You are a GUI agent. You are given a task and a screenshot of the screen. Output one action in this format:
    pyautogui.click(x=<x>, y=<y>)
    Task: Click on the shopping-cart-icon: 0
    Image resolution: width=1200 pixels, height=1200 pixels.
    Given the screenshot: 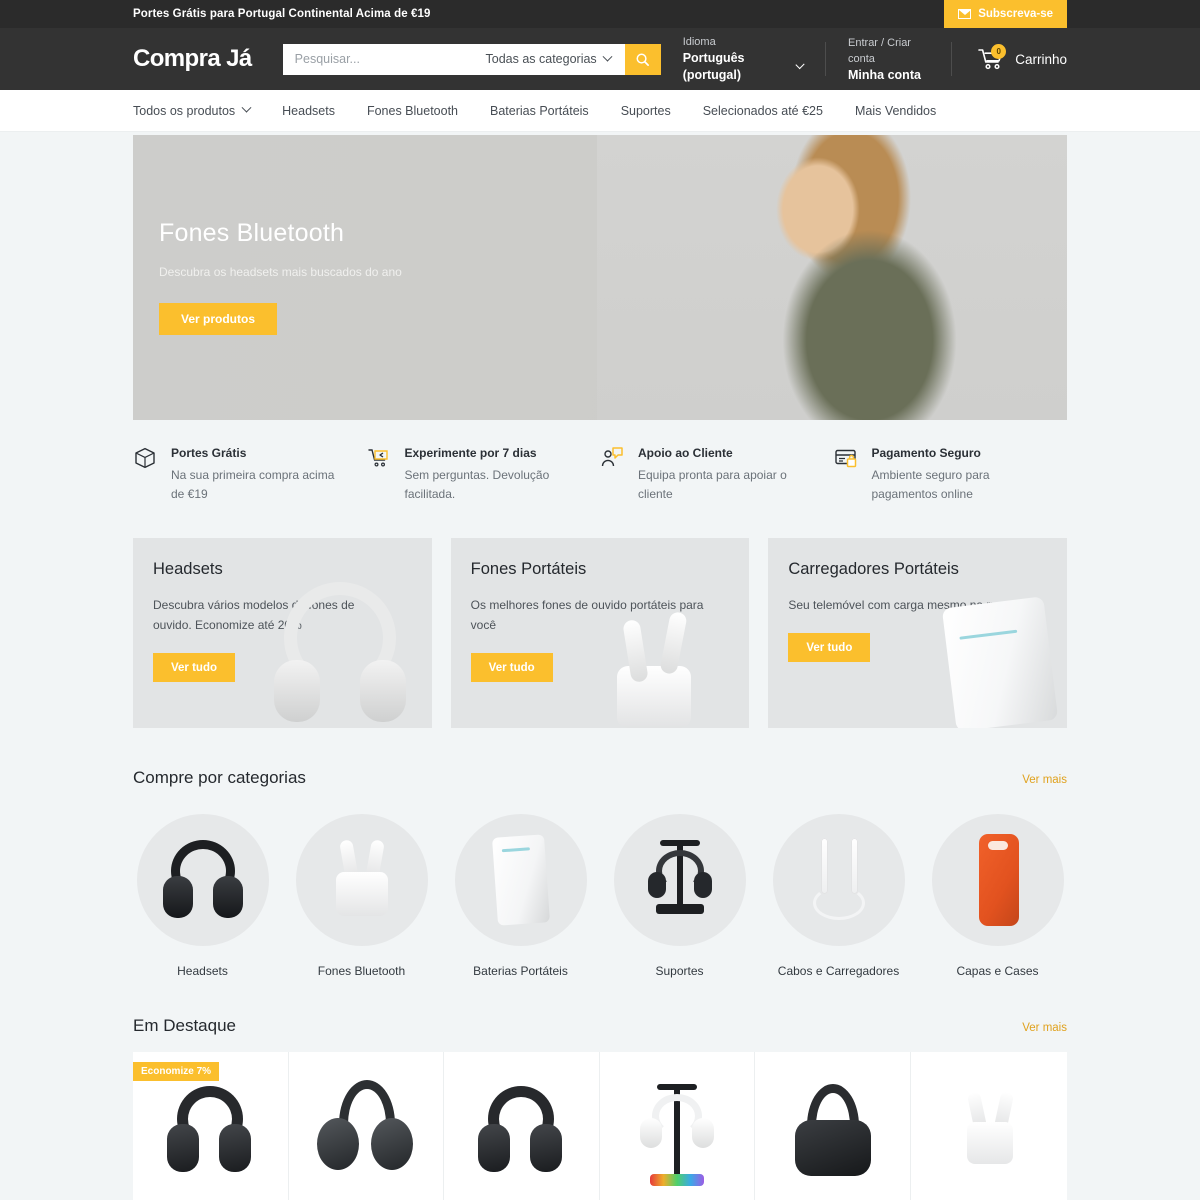 What is the action you would take?
    pyautogui.click(x=992, y=57)
    